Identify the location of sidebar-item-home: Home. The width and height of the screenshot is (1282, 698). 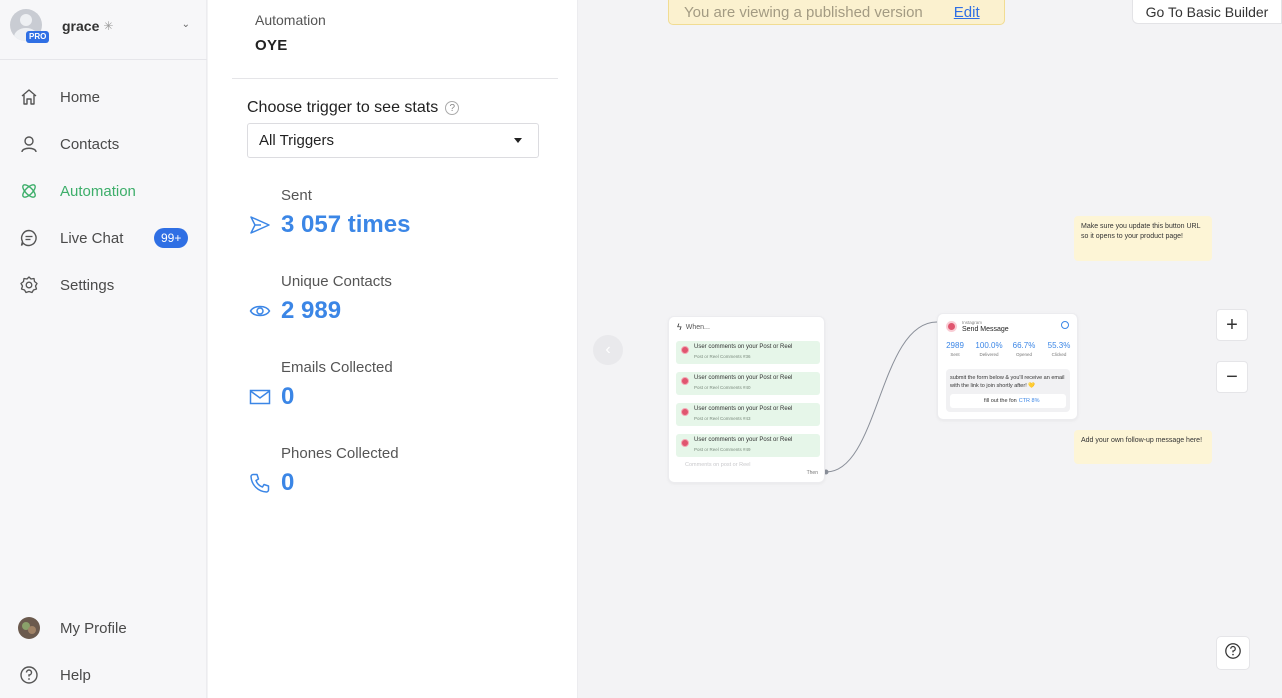
(108, 97).